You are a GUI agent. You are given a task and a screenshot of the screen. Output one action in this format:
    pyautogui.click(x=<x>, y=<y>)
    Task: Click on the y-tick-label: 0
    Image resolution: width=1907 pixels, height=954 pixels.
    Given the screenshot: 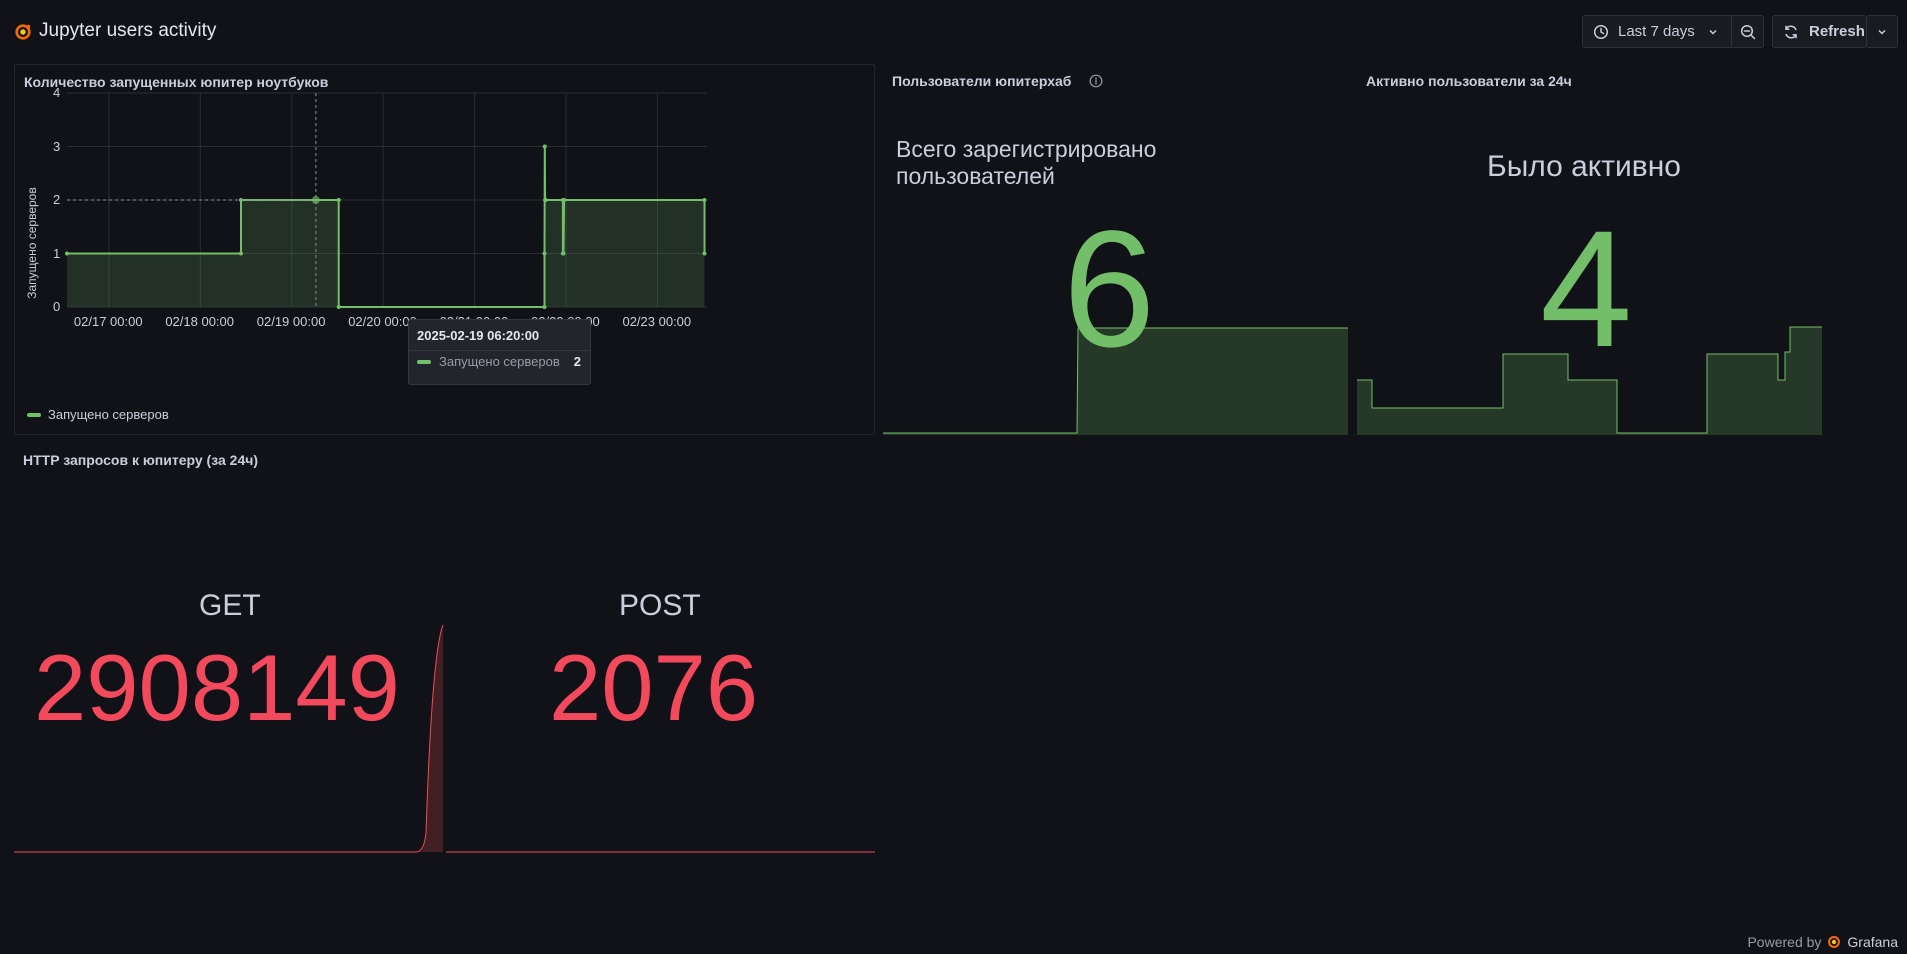 What is the action you would take?
    pyautogui.click(x=57, y=306)
    